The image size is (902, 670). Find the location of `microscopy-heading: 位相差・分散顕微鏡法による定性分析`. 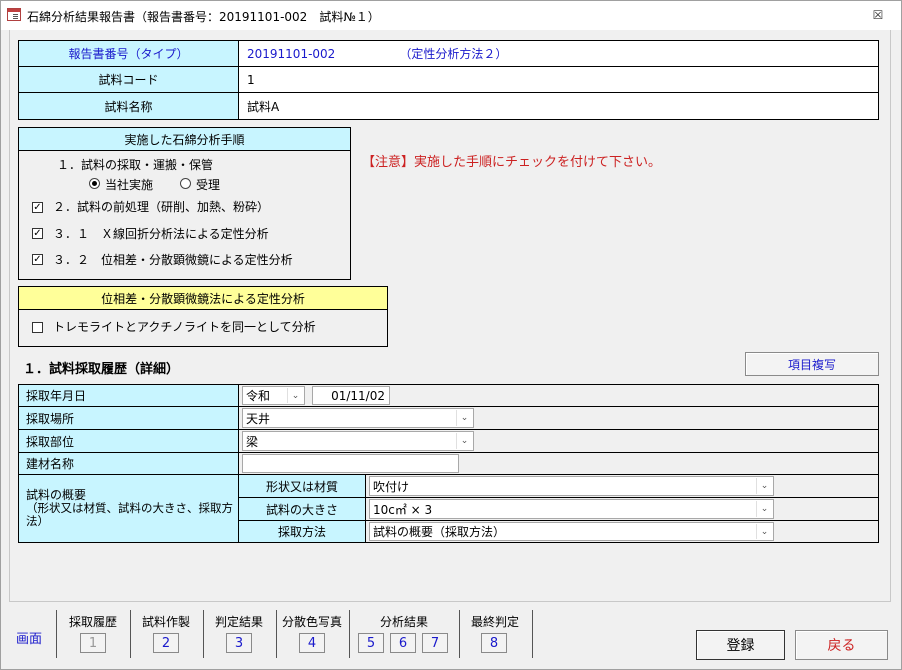

microscopy-heading: 位相差・分散顕微鏡法による定性分析 is located at coordinates (203, 298).